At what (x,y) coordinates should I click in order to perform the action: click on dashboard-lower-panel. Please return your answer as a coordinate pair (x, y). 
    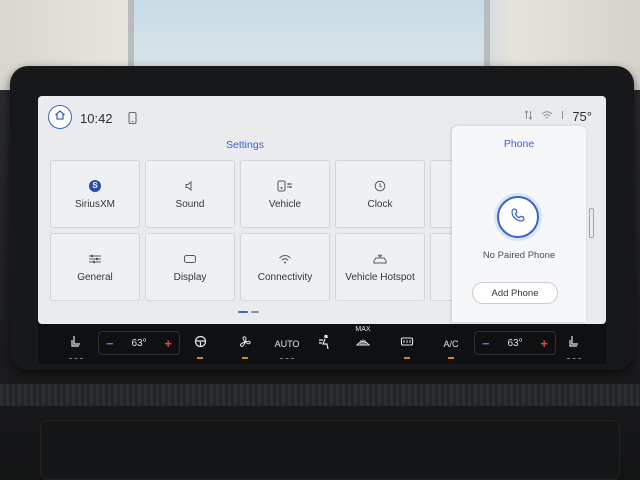
    Looking at the image, I should click on (330, 450).